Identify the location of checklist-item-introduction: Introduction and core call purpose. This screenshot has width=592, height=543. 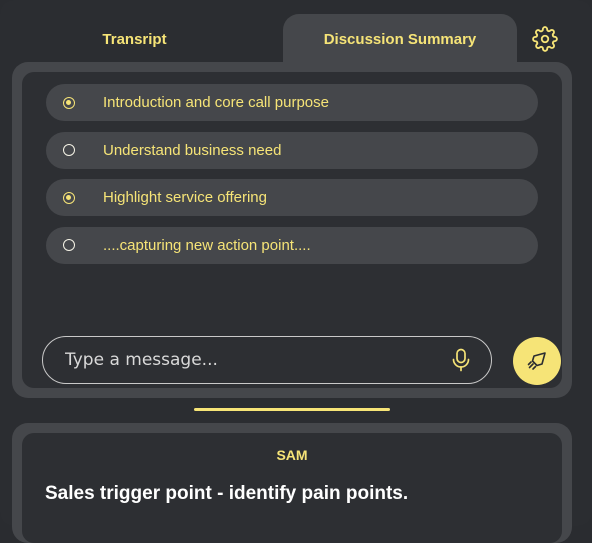
(292, 102).